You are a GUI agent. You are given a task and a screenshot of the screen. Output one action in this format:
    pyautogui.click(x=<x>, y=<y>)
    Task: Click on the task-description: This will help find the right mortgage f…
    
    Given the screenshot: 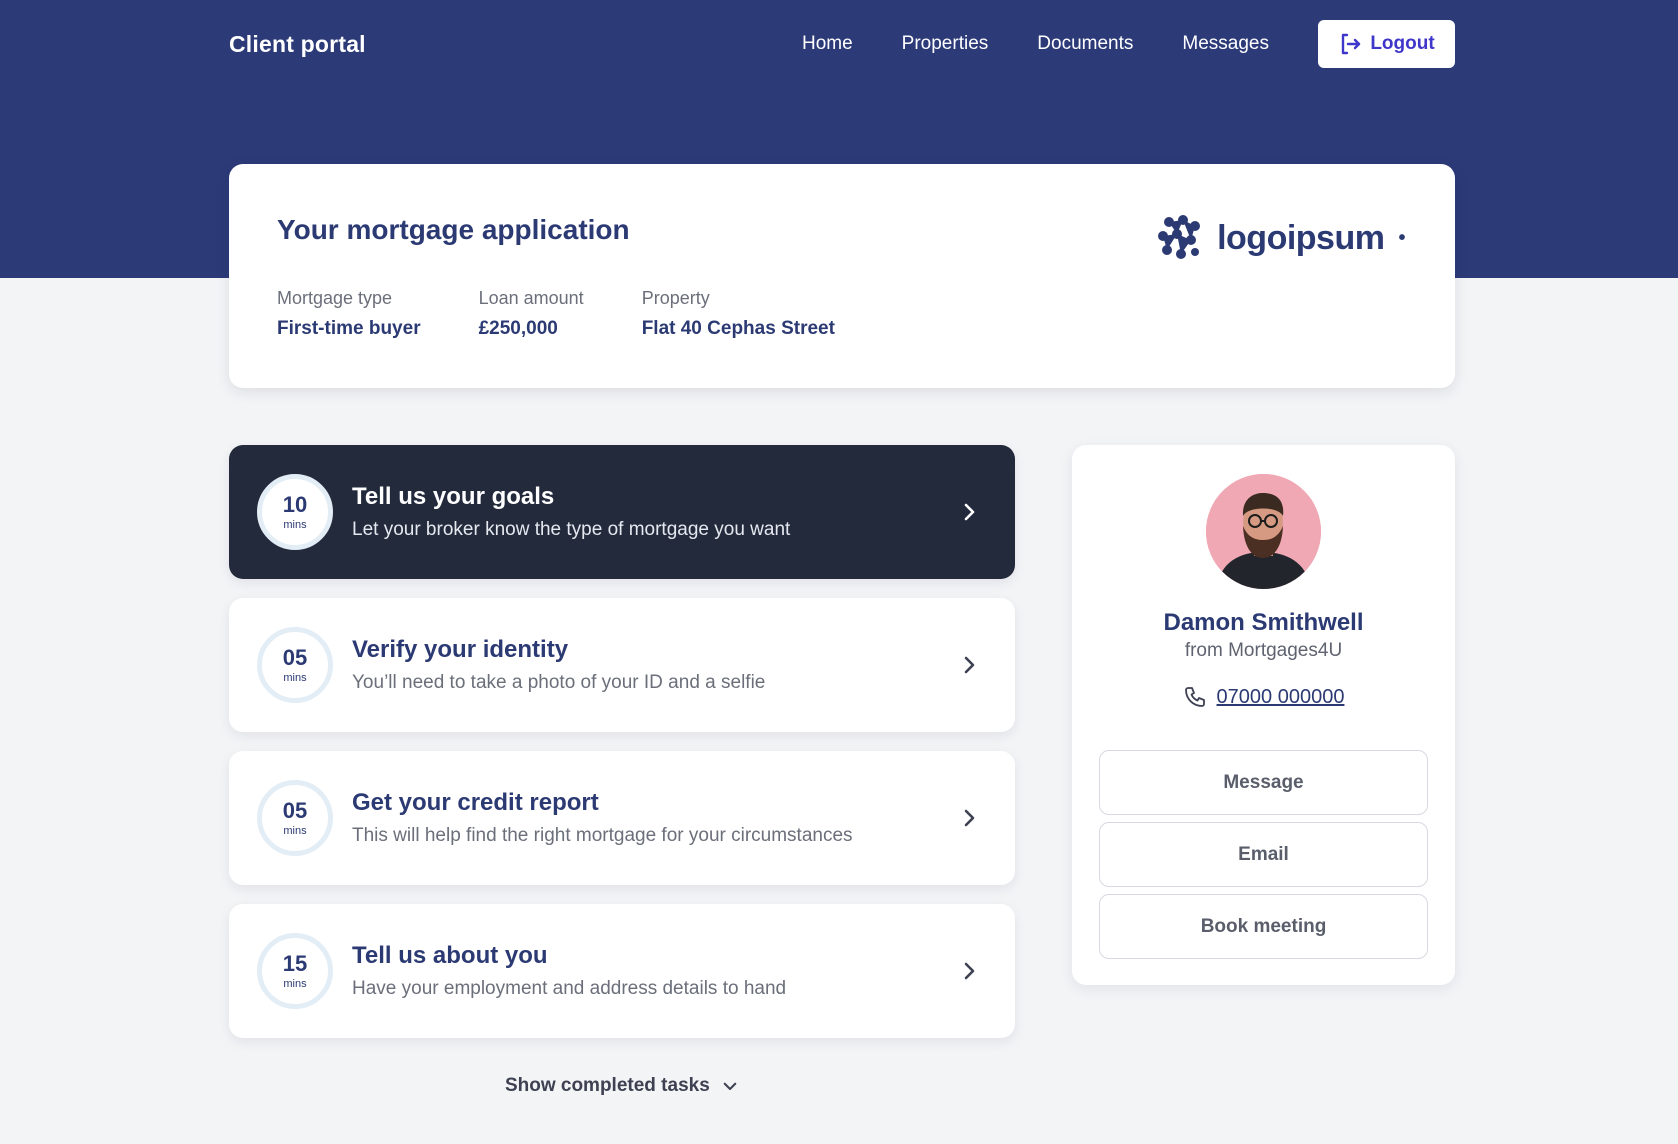 What is the action you would take?
    pyautogui.click(x=602, y=835)
    